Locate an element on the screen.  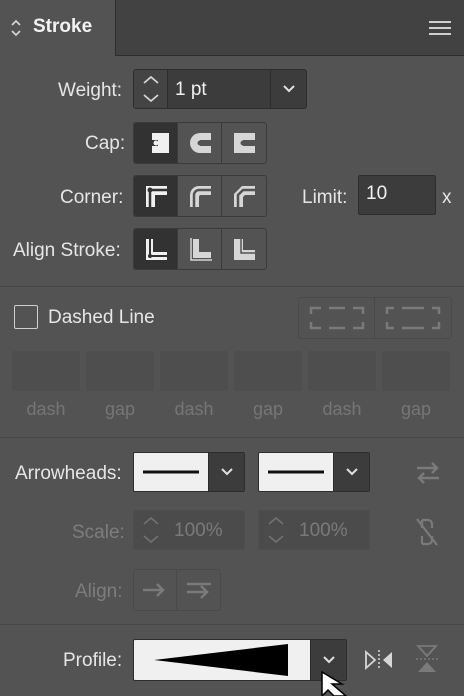
weight-input: 1 pt is located at coordinates (191, 90).